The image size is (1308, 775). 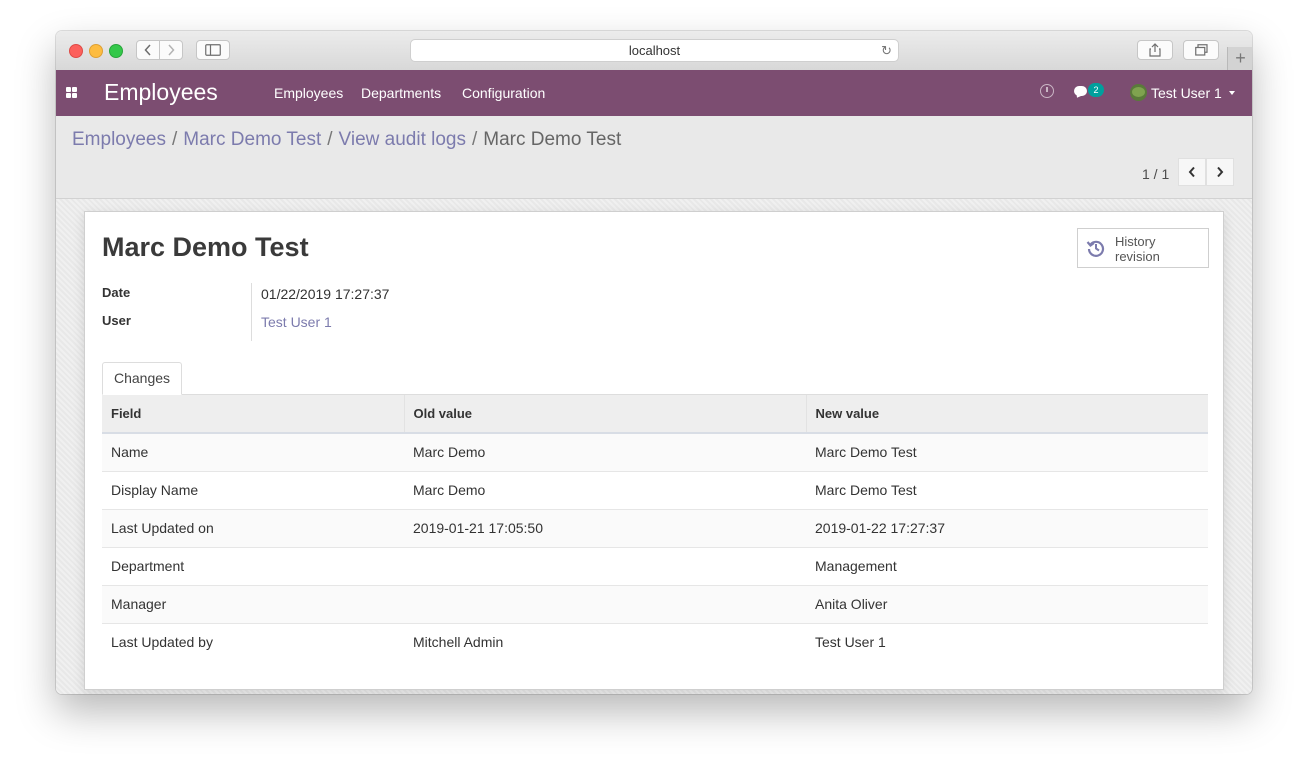 I want to click on caret-down-icon, so click(x=1232, y=93).